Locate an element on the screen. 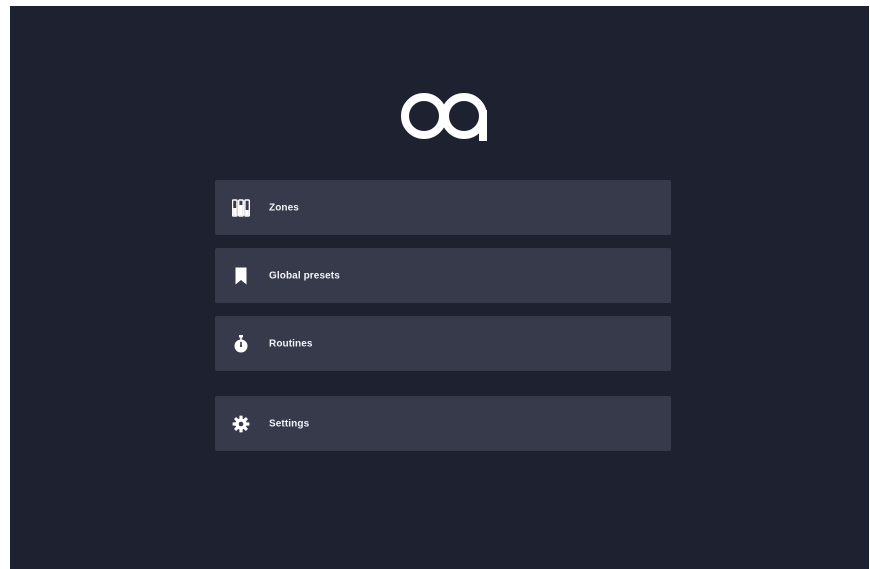  menu-item-label: Global presets is located at coordinates (304, 275).